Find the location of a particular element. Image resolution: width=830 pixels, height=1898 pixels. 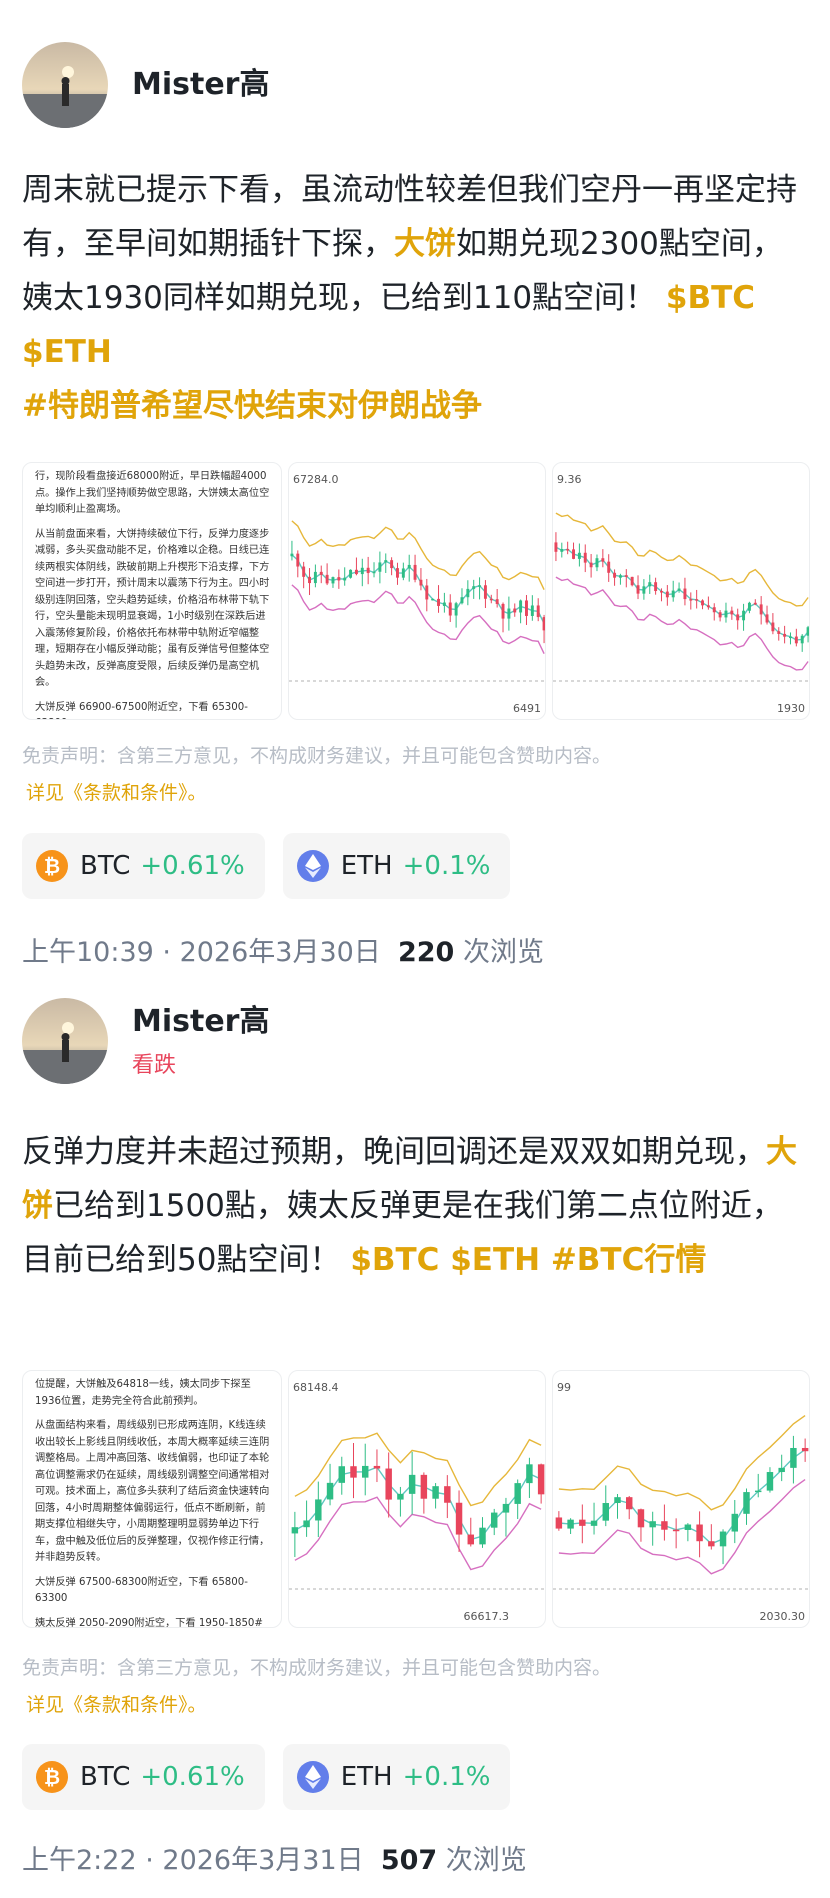

btc-chart-image: 67284.0 6491 is located at coordinates (417, 591).